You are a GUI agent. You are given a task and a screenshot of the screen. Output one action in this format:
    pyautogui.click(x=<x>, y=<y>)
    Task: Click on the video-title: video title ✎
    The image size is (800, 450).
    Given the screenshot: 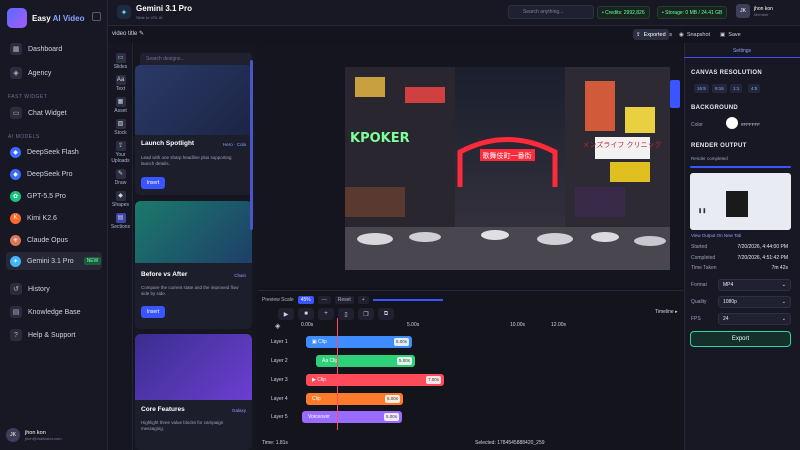 What is the action you would take?
    pyautogui.click(x=128, y=33)
    